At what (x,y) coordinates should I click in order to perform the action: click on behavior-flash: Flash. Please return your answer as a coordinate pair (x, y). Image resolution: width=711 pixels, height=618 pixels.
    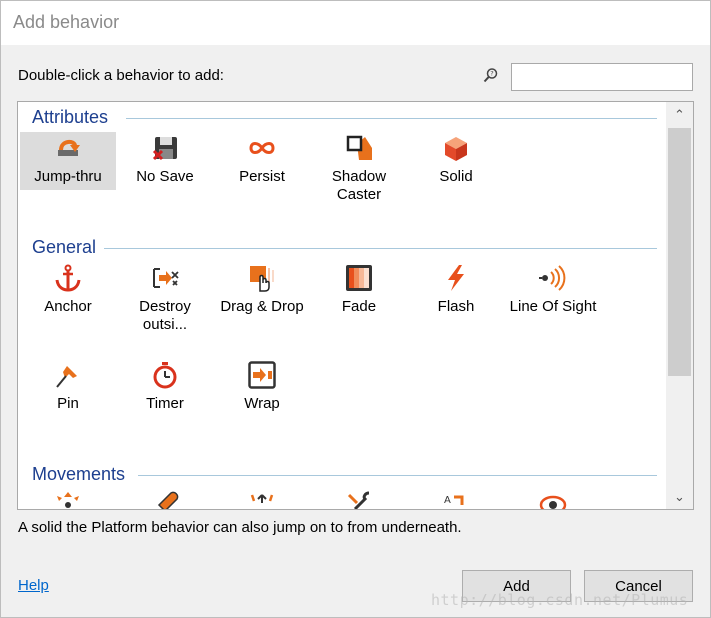
    Looking at the image, I should click on (456, 312).